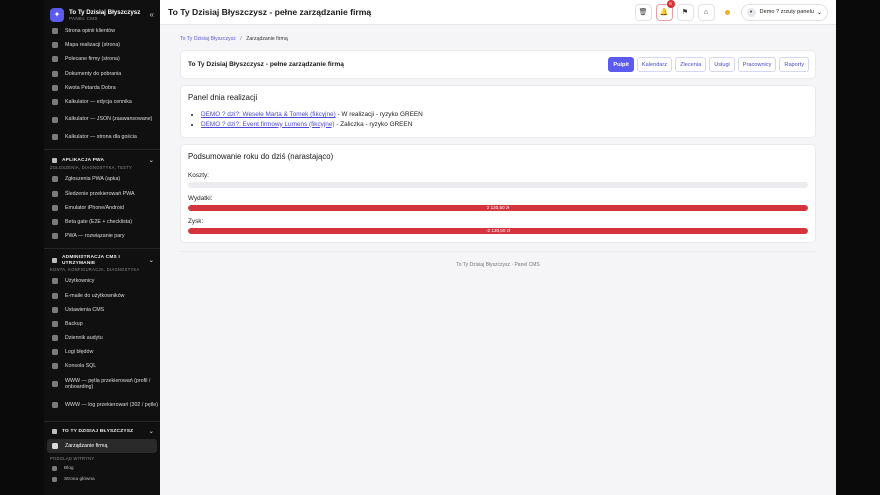 The image size is (880, 495). What do you see at coordinates (670, 4) in the screenshot?
I see `notification-badge: 6` at bounding box center [670, 4].